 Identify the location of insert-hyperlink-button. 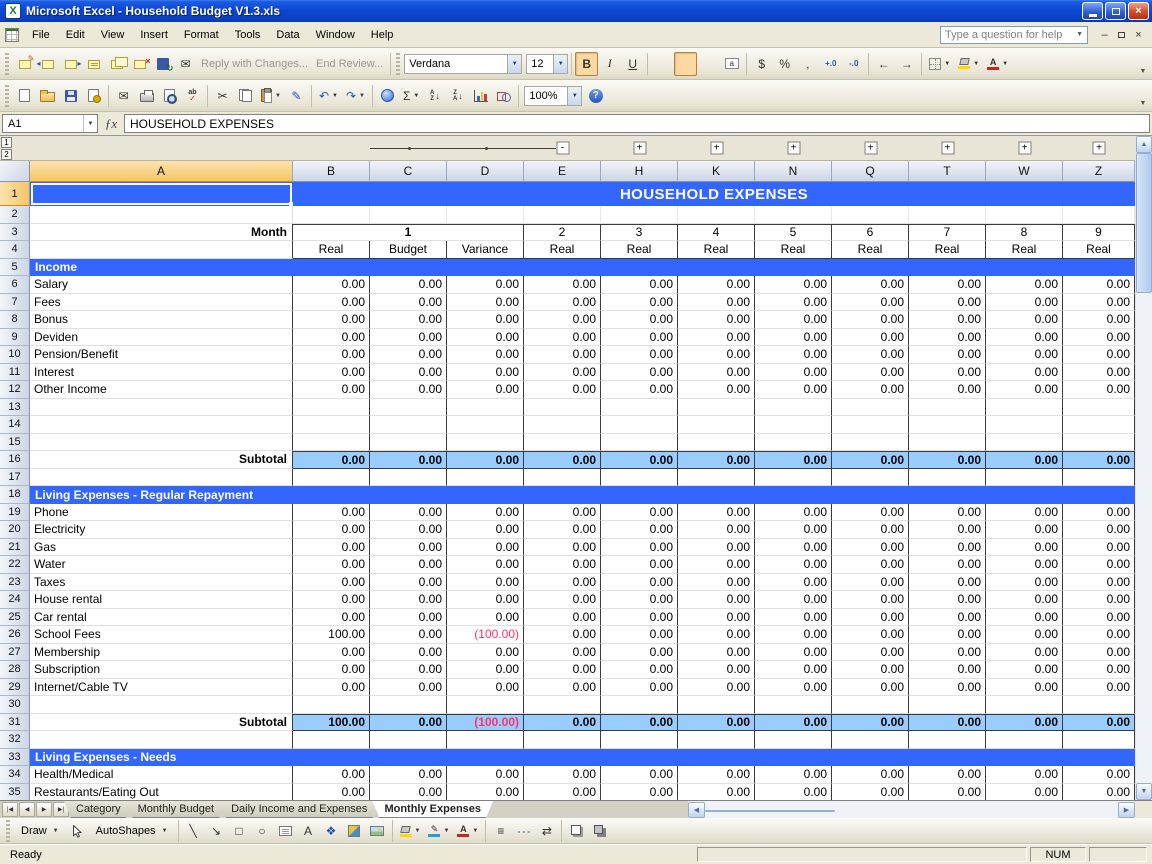
(387, 96).